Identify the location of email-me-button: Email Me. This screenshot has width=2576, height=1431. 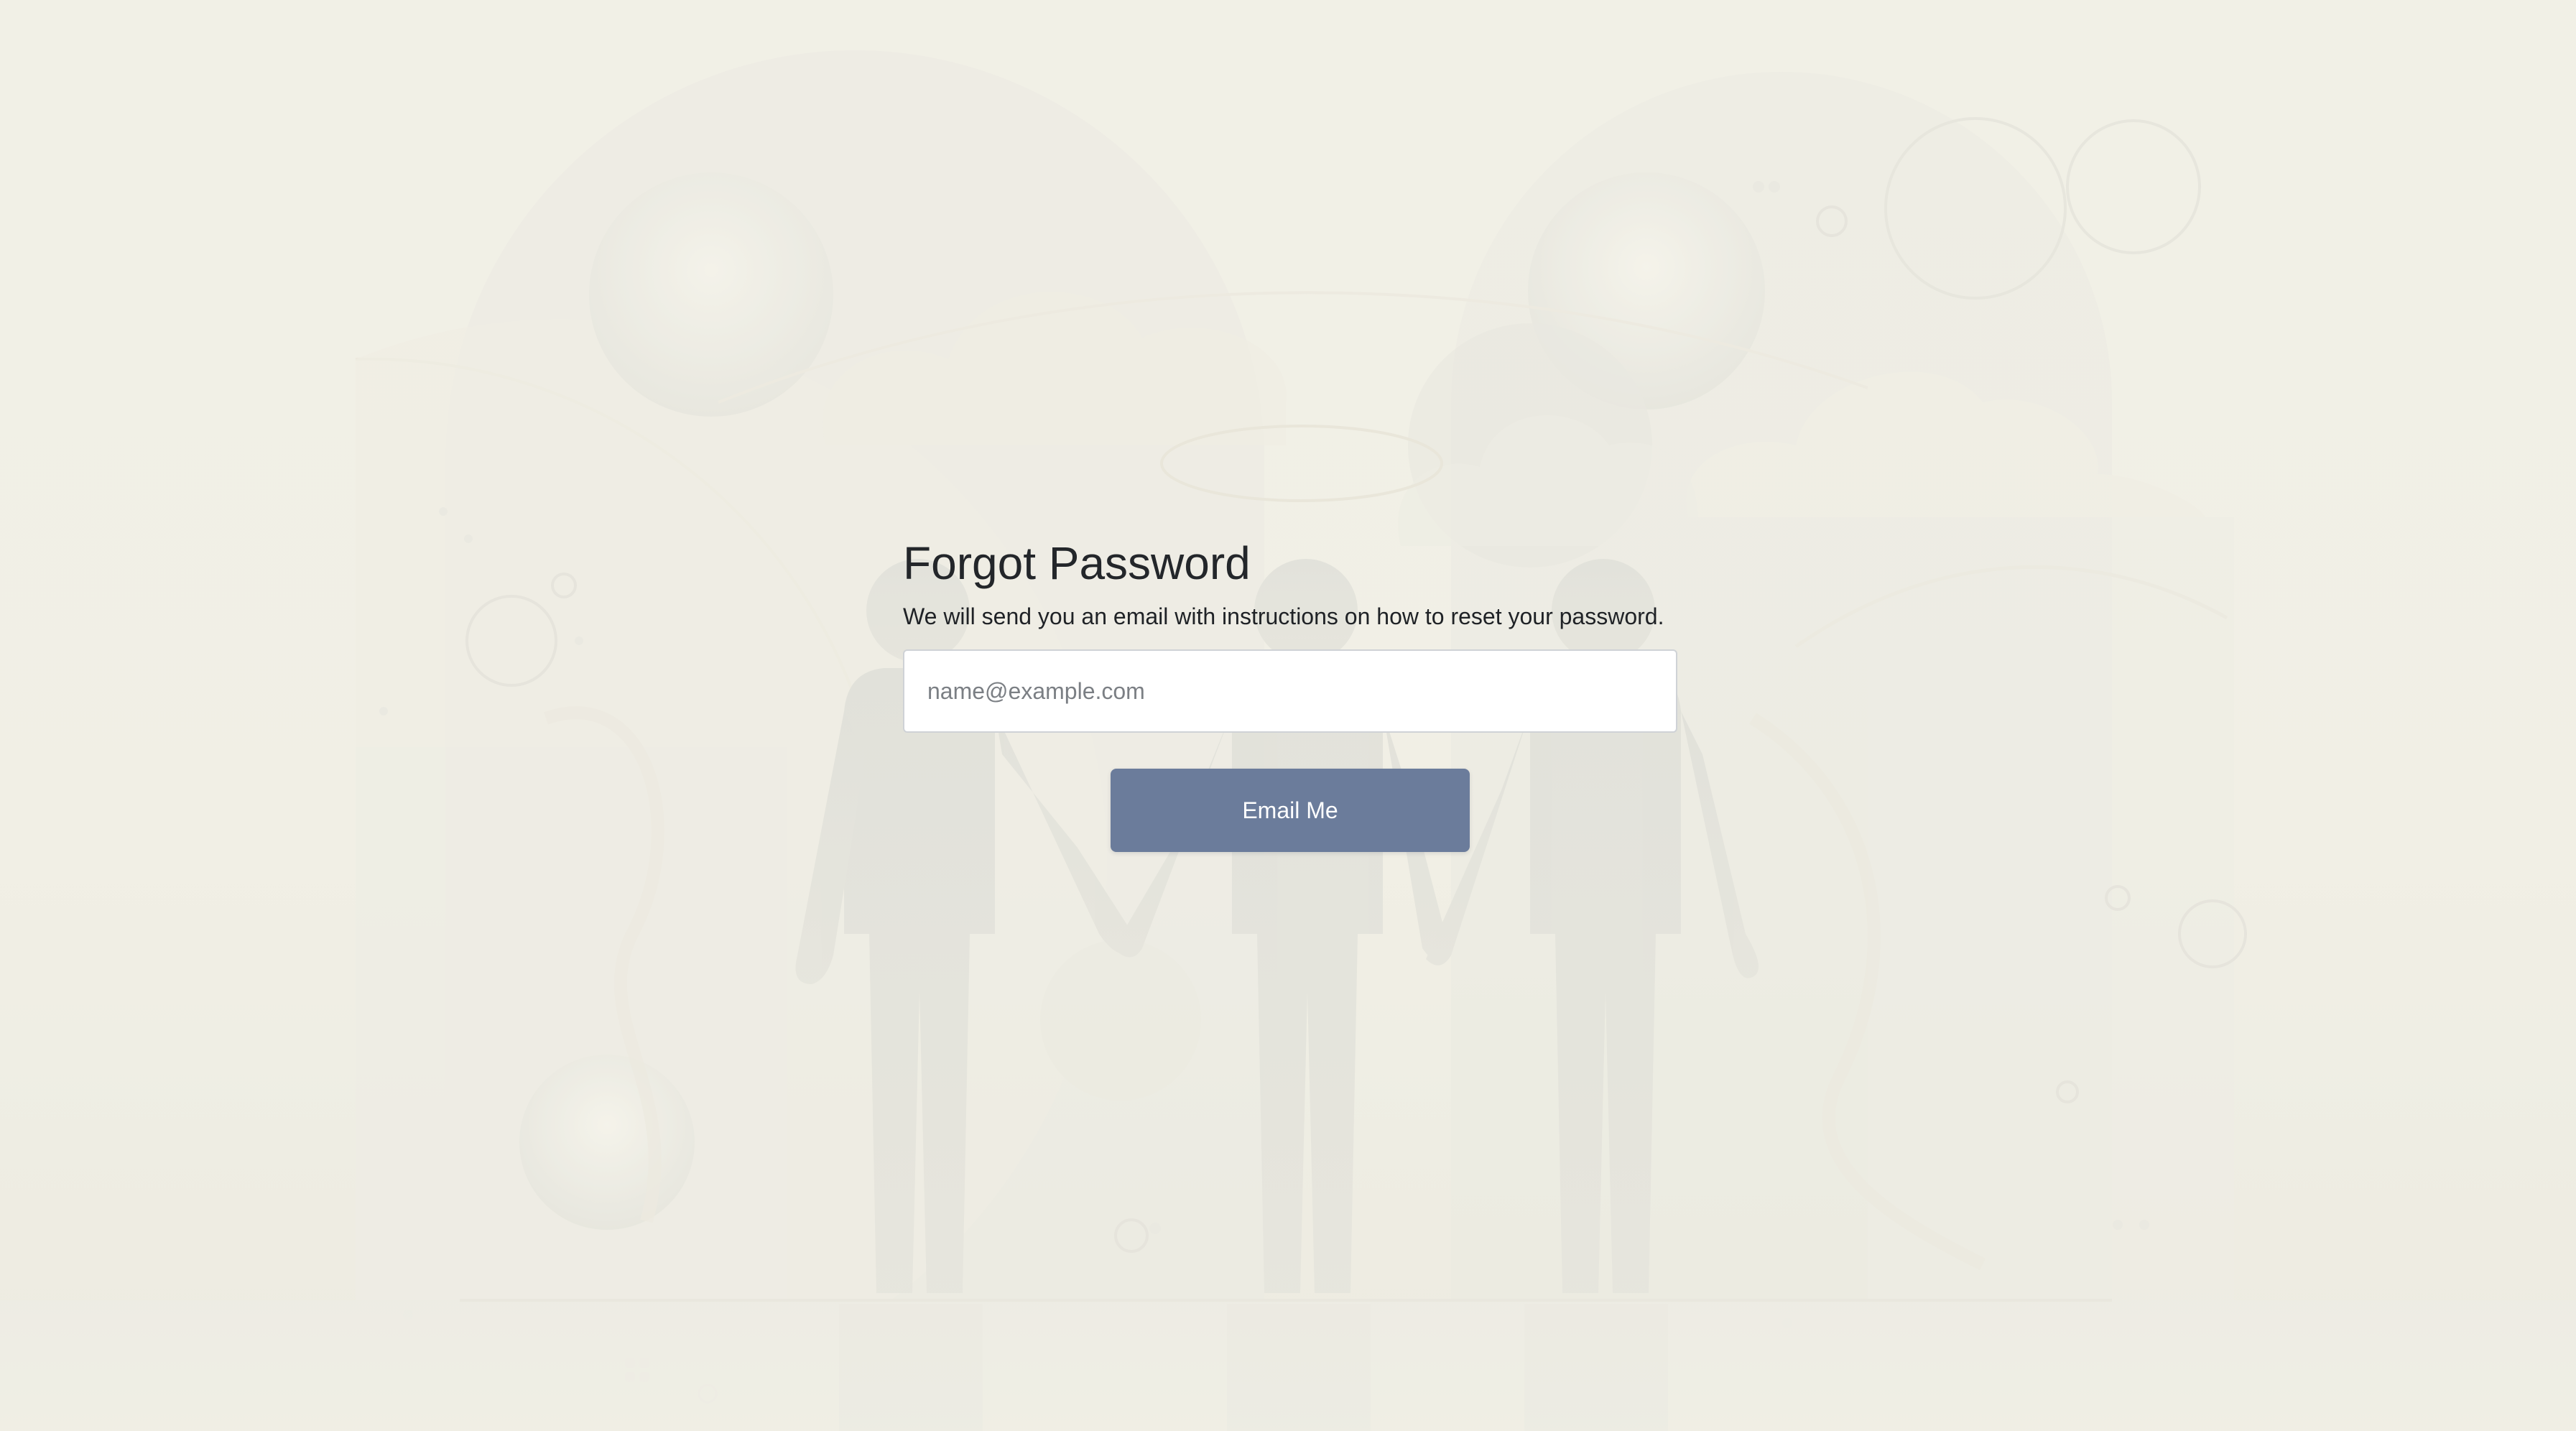
(1290, 811).